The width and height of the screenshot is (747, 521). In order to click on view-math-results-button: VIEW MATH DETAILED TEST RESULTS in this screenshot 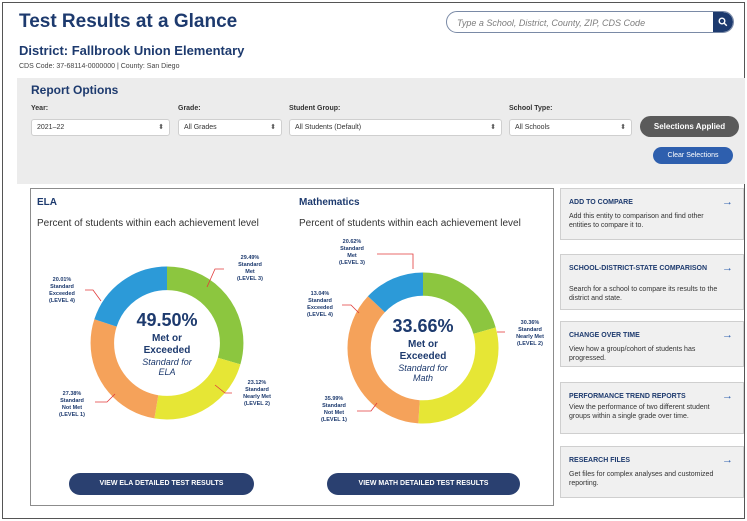, I will do `click(423, 484)`.